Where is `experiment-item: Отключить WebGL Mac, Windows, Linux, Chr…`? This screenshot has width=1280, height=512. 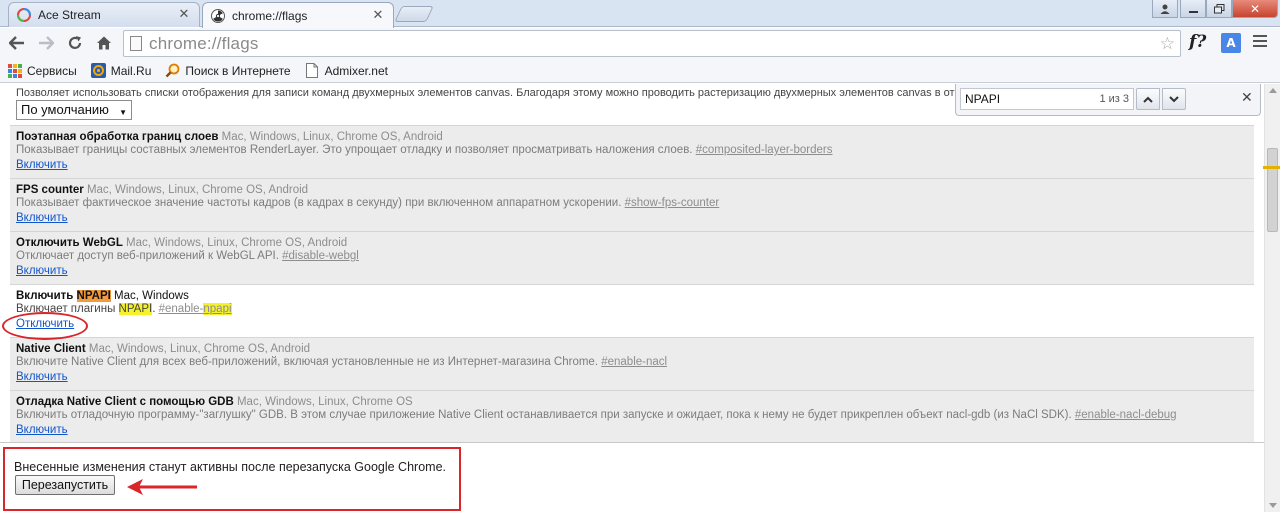
experiment-item: Отключить WebGL Mac, Windows, Linux, Chr… is located at coordinates (632, 257).